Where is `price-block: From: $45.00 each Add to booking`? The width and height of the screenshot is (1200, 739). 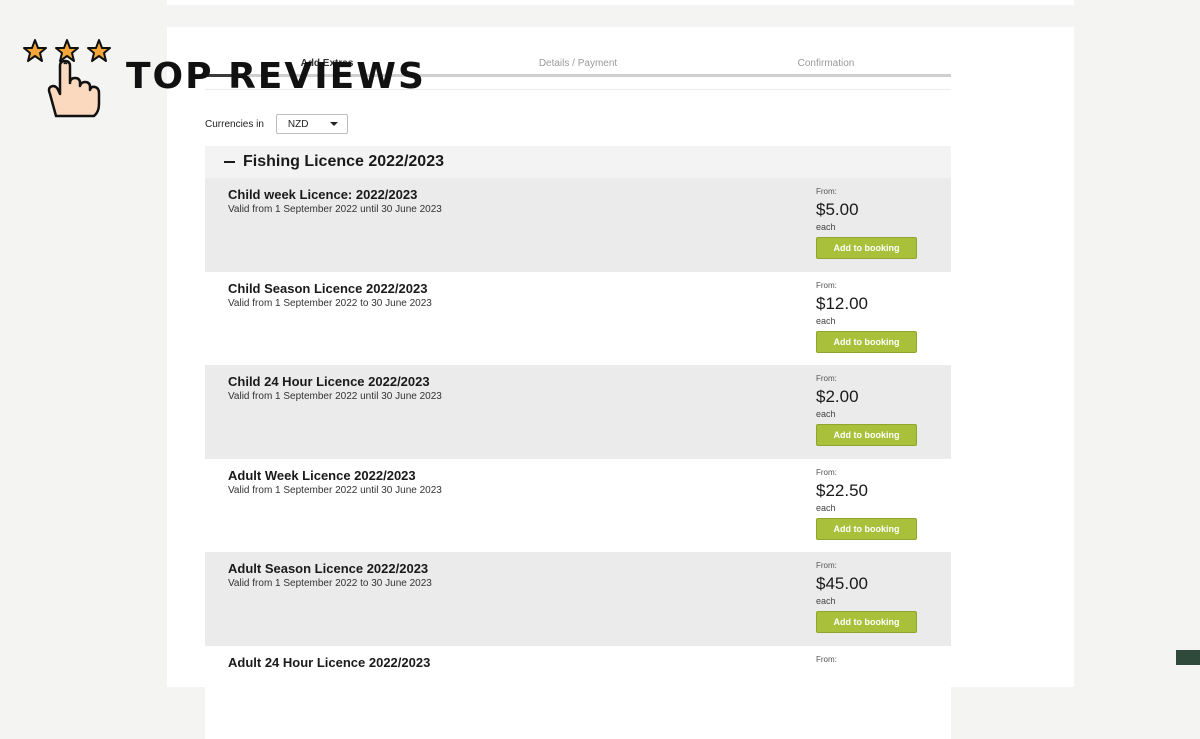
price-block: From: $45.00 each Add to booking is located at coordinates (866, 597).